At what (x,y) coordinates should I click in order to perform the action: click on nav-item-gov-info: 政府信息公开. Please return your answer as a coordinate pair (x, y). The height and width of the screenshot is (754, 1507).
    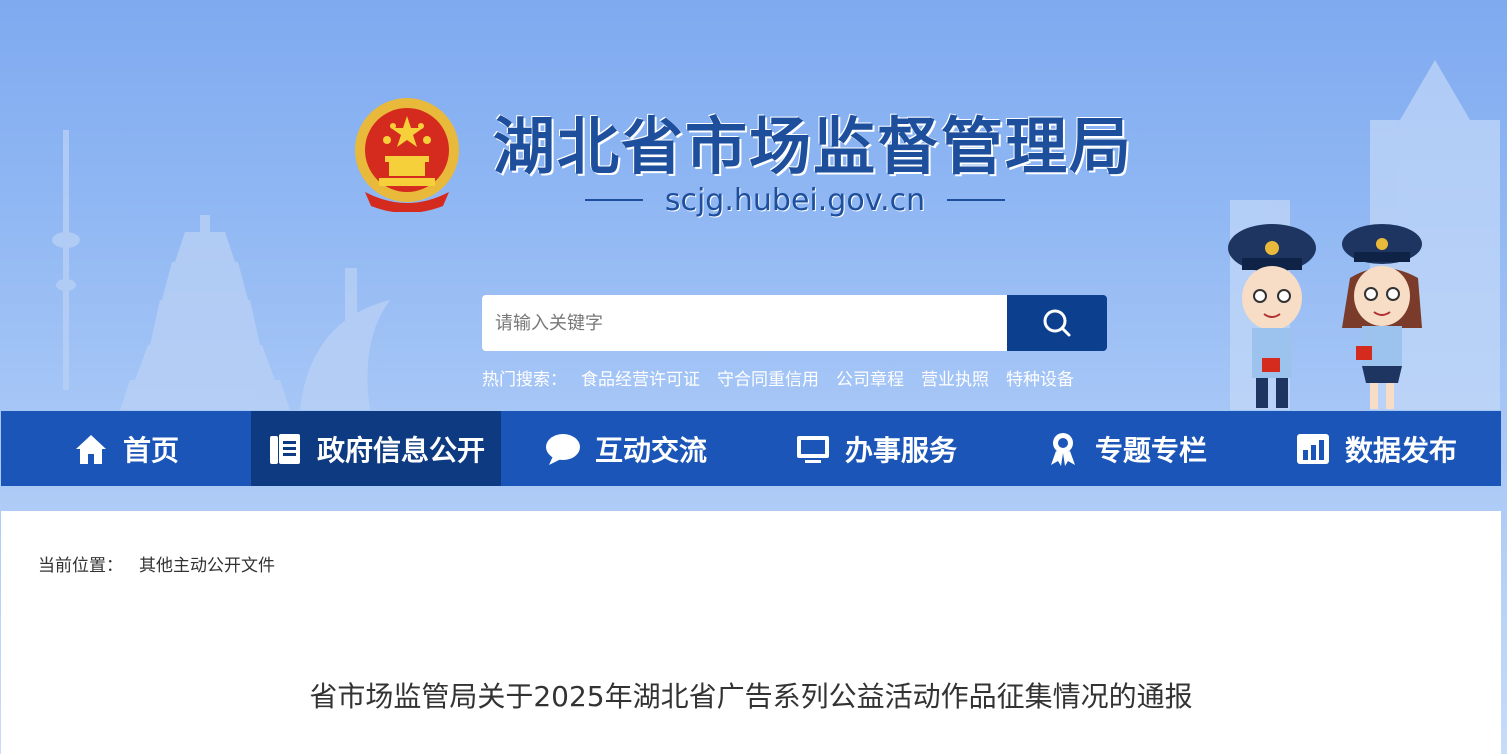
    Looking at the image, I should click on (376, 448).